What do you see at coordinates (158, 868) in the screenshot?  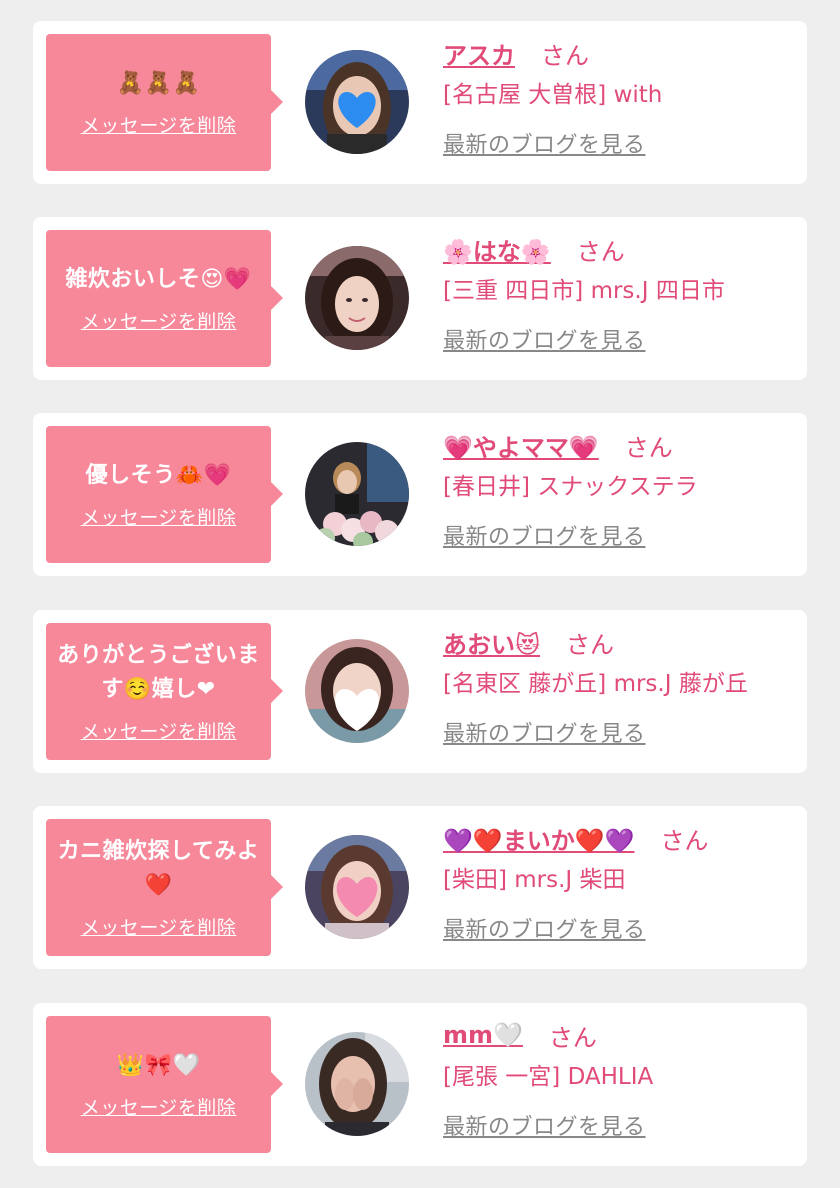 I see `message-text: カニ雑炊探してみよ❤️` at bounding box center [158, 868].